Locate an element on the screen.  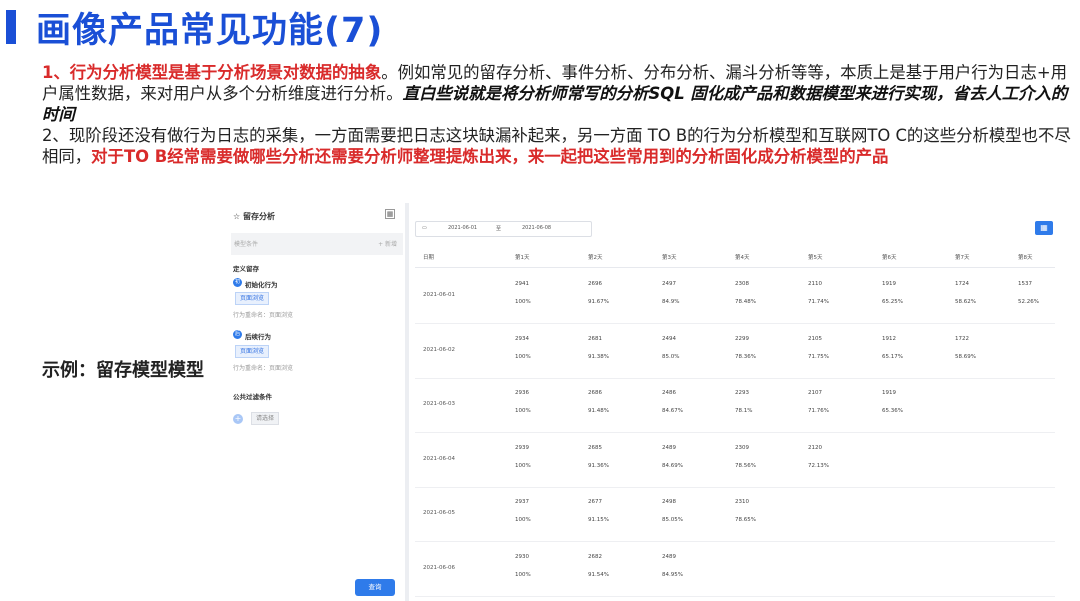
row-date: 2021-06-05 is located at coordinates (439, 513).